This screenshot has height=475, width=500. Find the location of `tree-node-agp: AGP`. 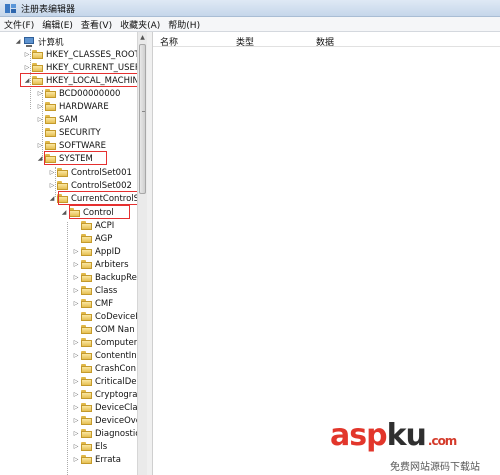

tree-node-agp: AGP is located at coordinates (92, 238).